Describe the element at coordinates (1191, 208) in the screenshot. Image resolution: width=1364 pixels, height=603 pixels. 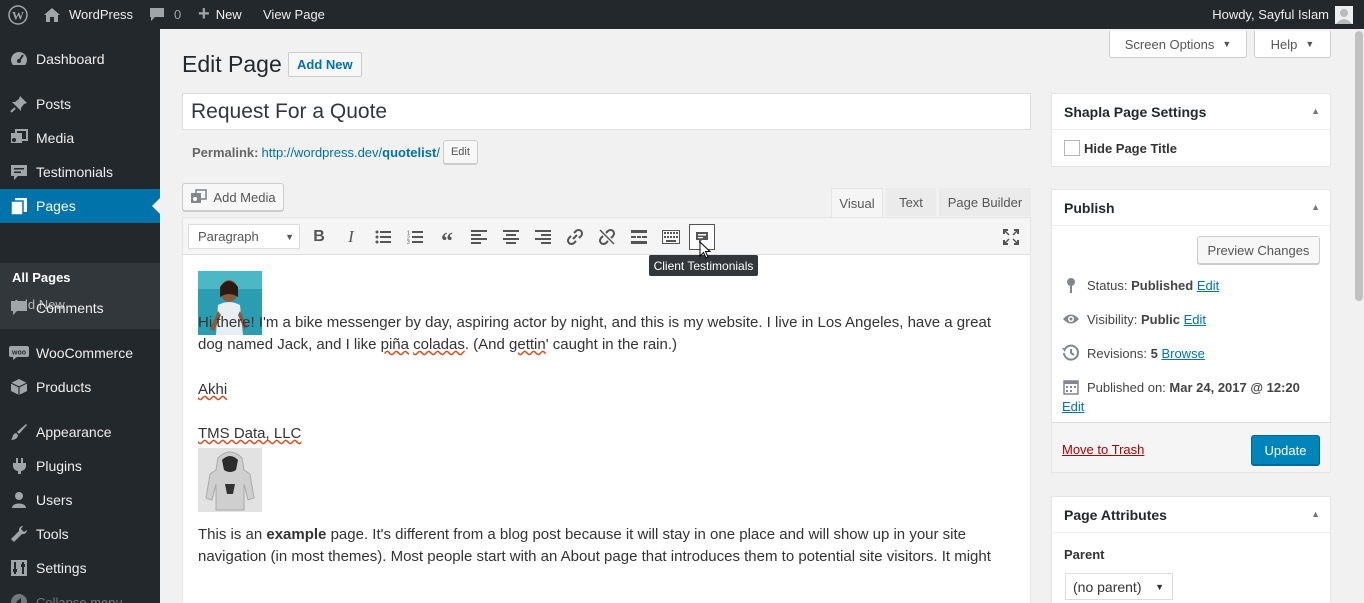
I see `publish-header: Publish ▲` at that location.